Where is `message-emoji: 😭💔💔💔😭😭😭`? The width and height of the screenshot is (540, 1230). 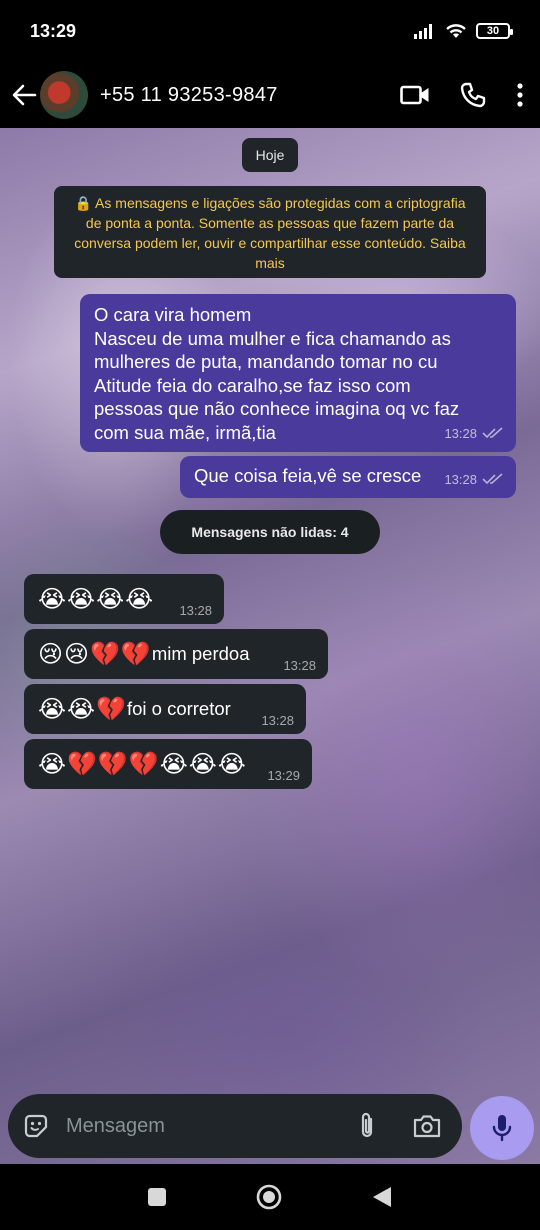 message-emoji: 😭💔💔💔😭😭😭 is located at coordinates (142, 764).